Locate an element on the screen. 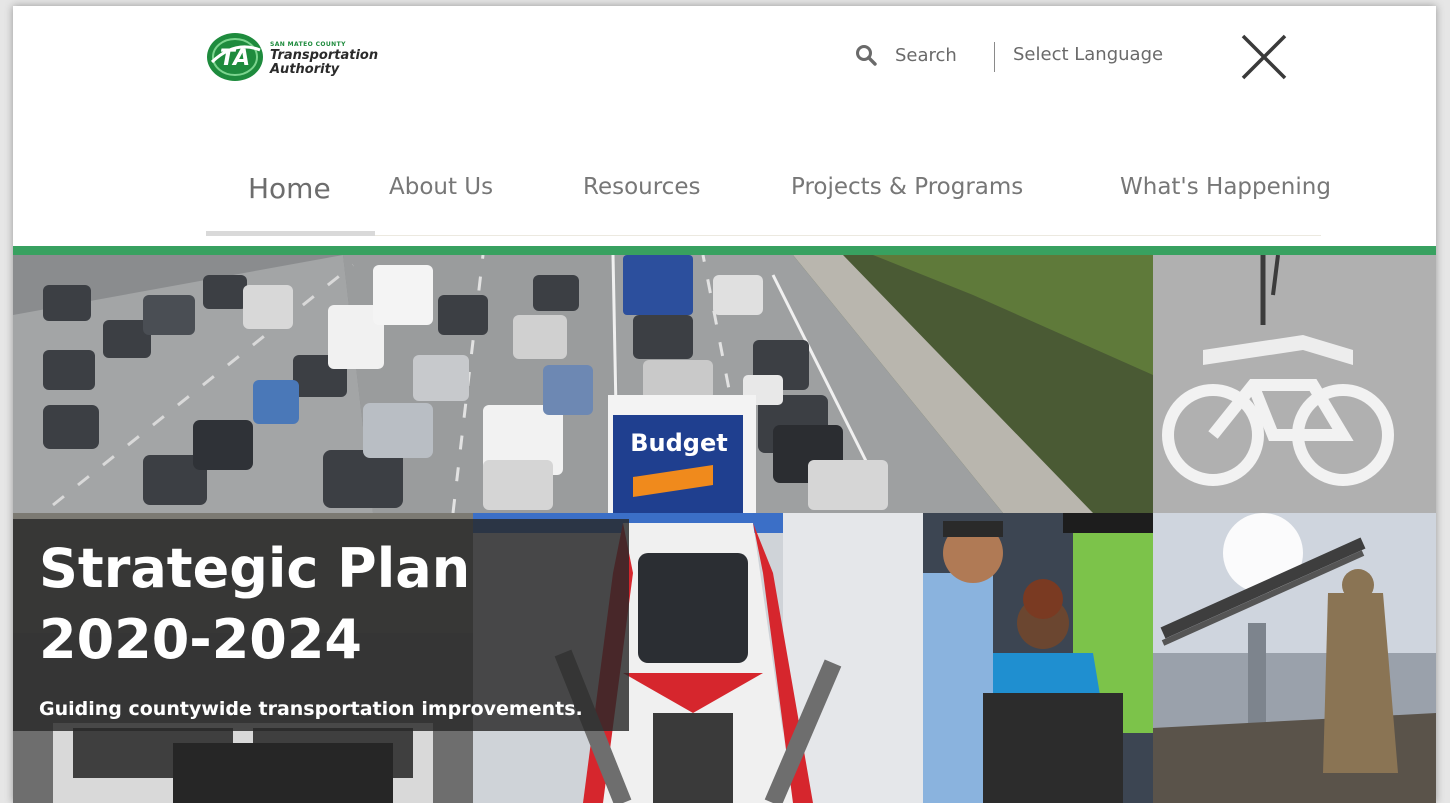 The image size is (1450, 803). search-button: Search is located at coordinates (906, 55).